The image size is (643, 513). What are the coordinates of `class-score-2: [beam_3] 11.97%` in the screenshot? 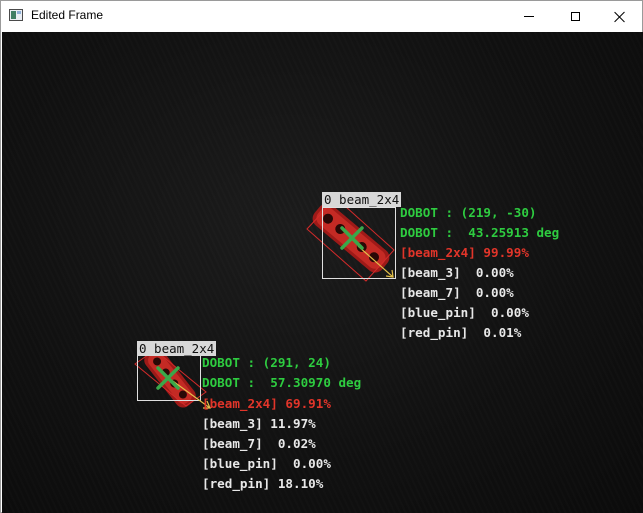 It's located at (259, 423).